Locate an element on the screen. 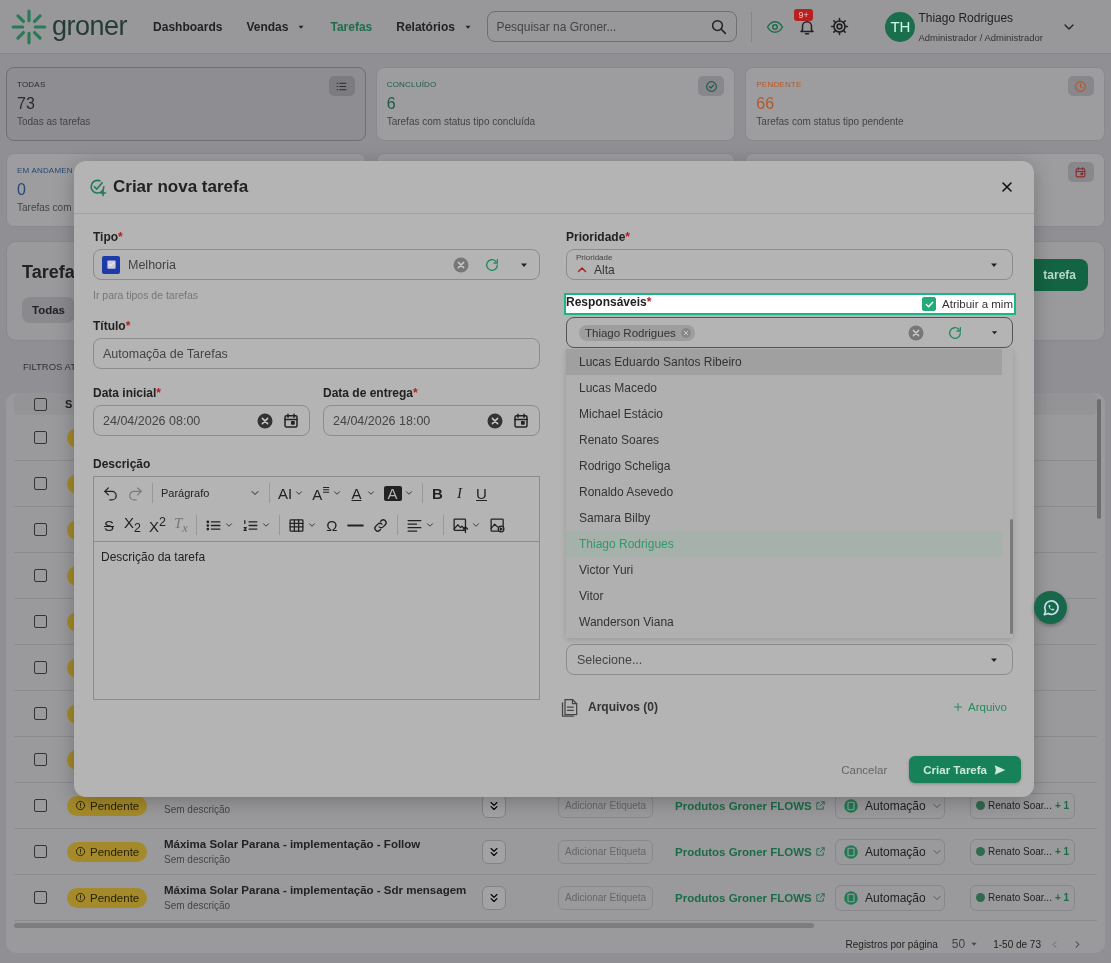 This screenshot has height=963, width=1111. field-label: Prioridade* is located at coordinates (598, 237).